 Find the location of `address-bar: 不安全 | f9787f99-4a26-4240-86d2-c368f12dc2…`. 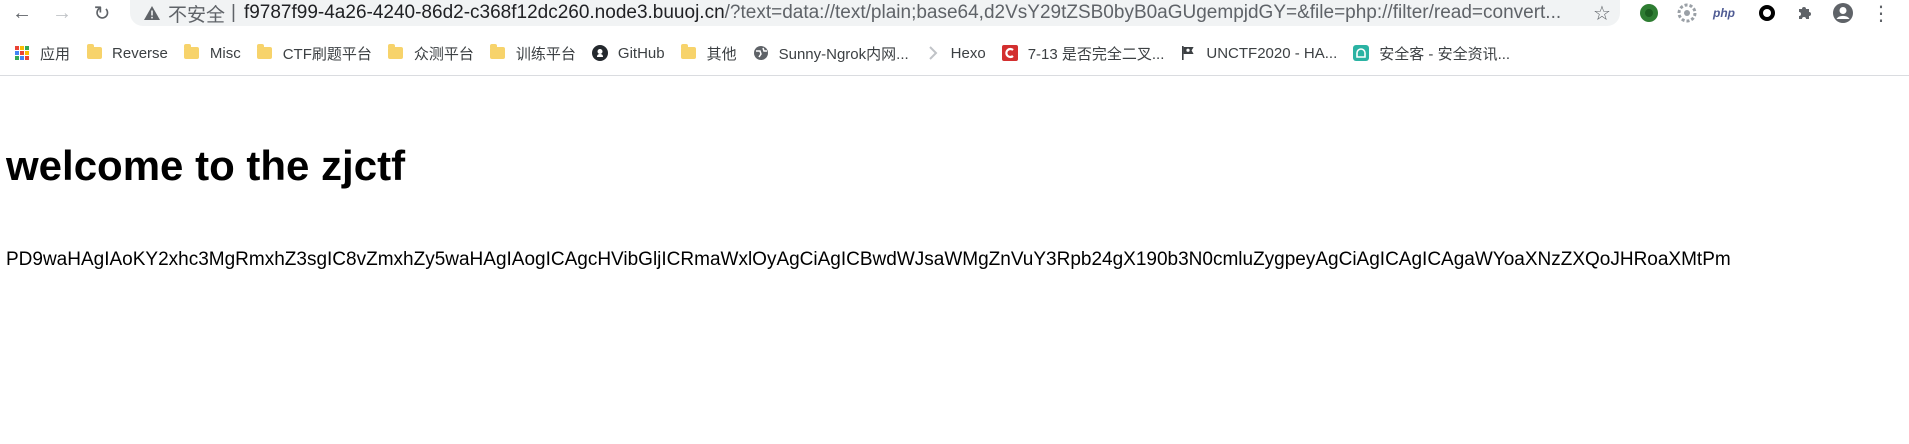

address-bar: 不安全 | f9787f99-4a26-4240-86d2-c368f12dc2… is located at coordinates (875, 13).